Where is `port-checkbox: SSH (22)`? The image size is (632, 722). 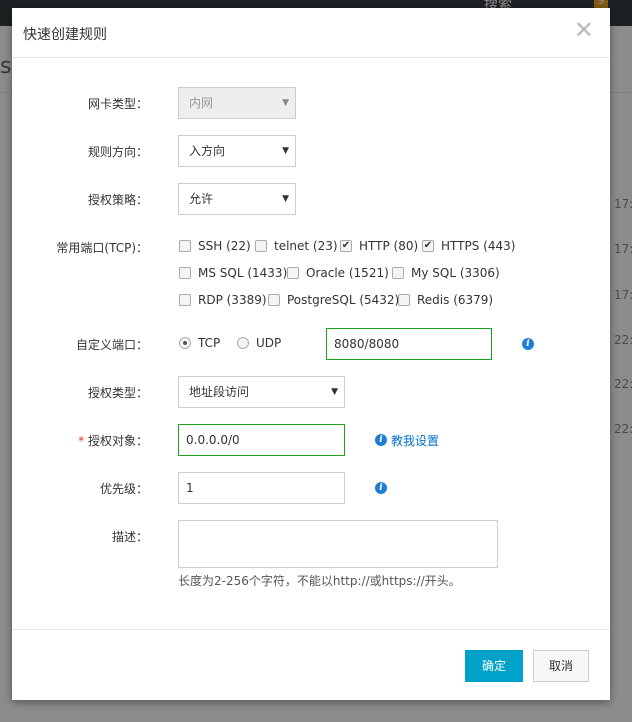 port-checkbox: SSH (22) is located at coordinates (215, 246).